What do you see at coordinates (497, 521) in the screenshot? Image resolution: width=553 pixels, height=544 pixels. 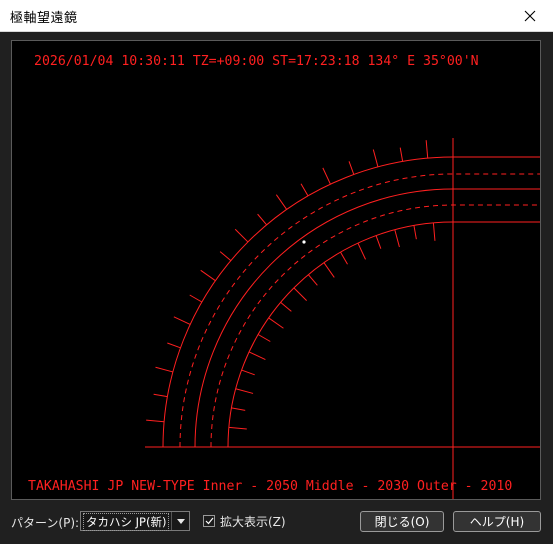 I see `help-button: ヘルプ(H)` at bounding box center [497, 521].